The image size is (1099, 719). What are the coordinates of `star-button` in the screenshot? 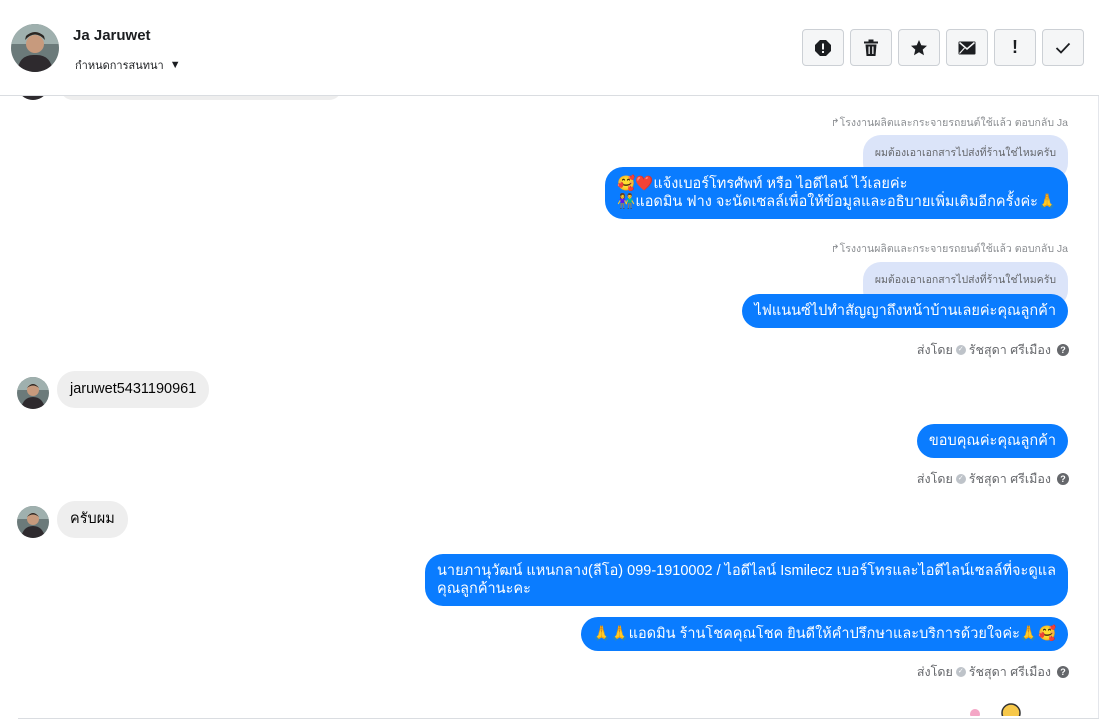 It's located at (919, 47).